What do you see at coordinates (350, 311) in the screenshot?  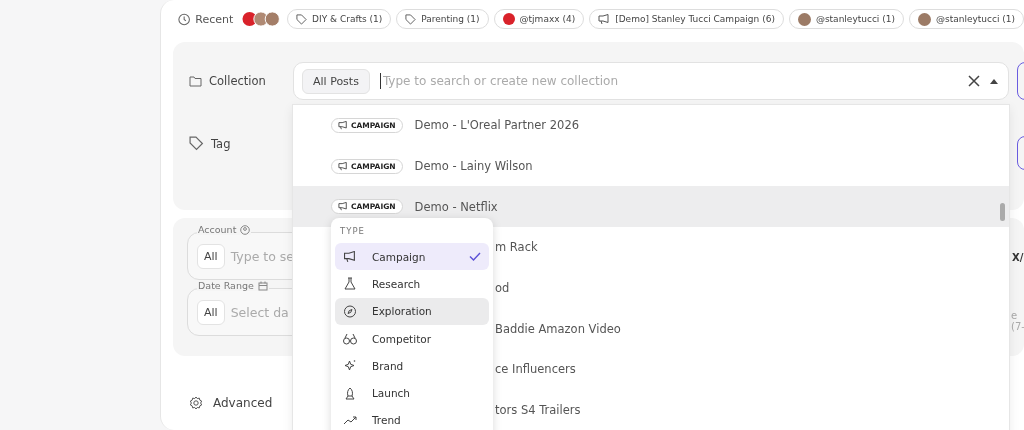 I see `compass-icon` at bounding box center [350, 311].